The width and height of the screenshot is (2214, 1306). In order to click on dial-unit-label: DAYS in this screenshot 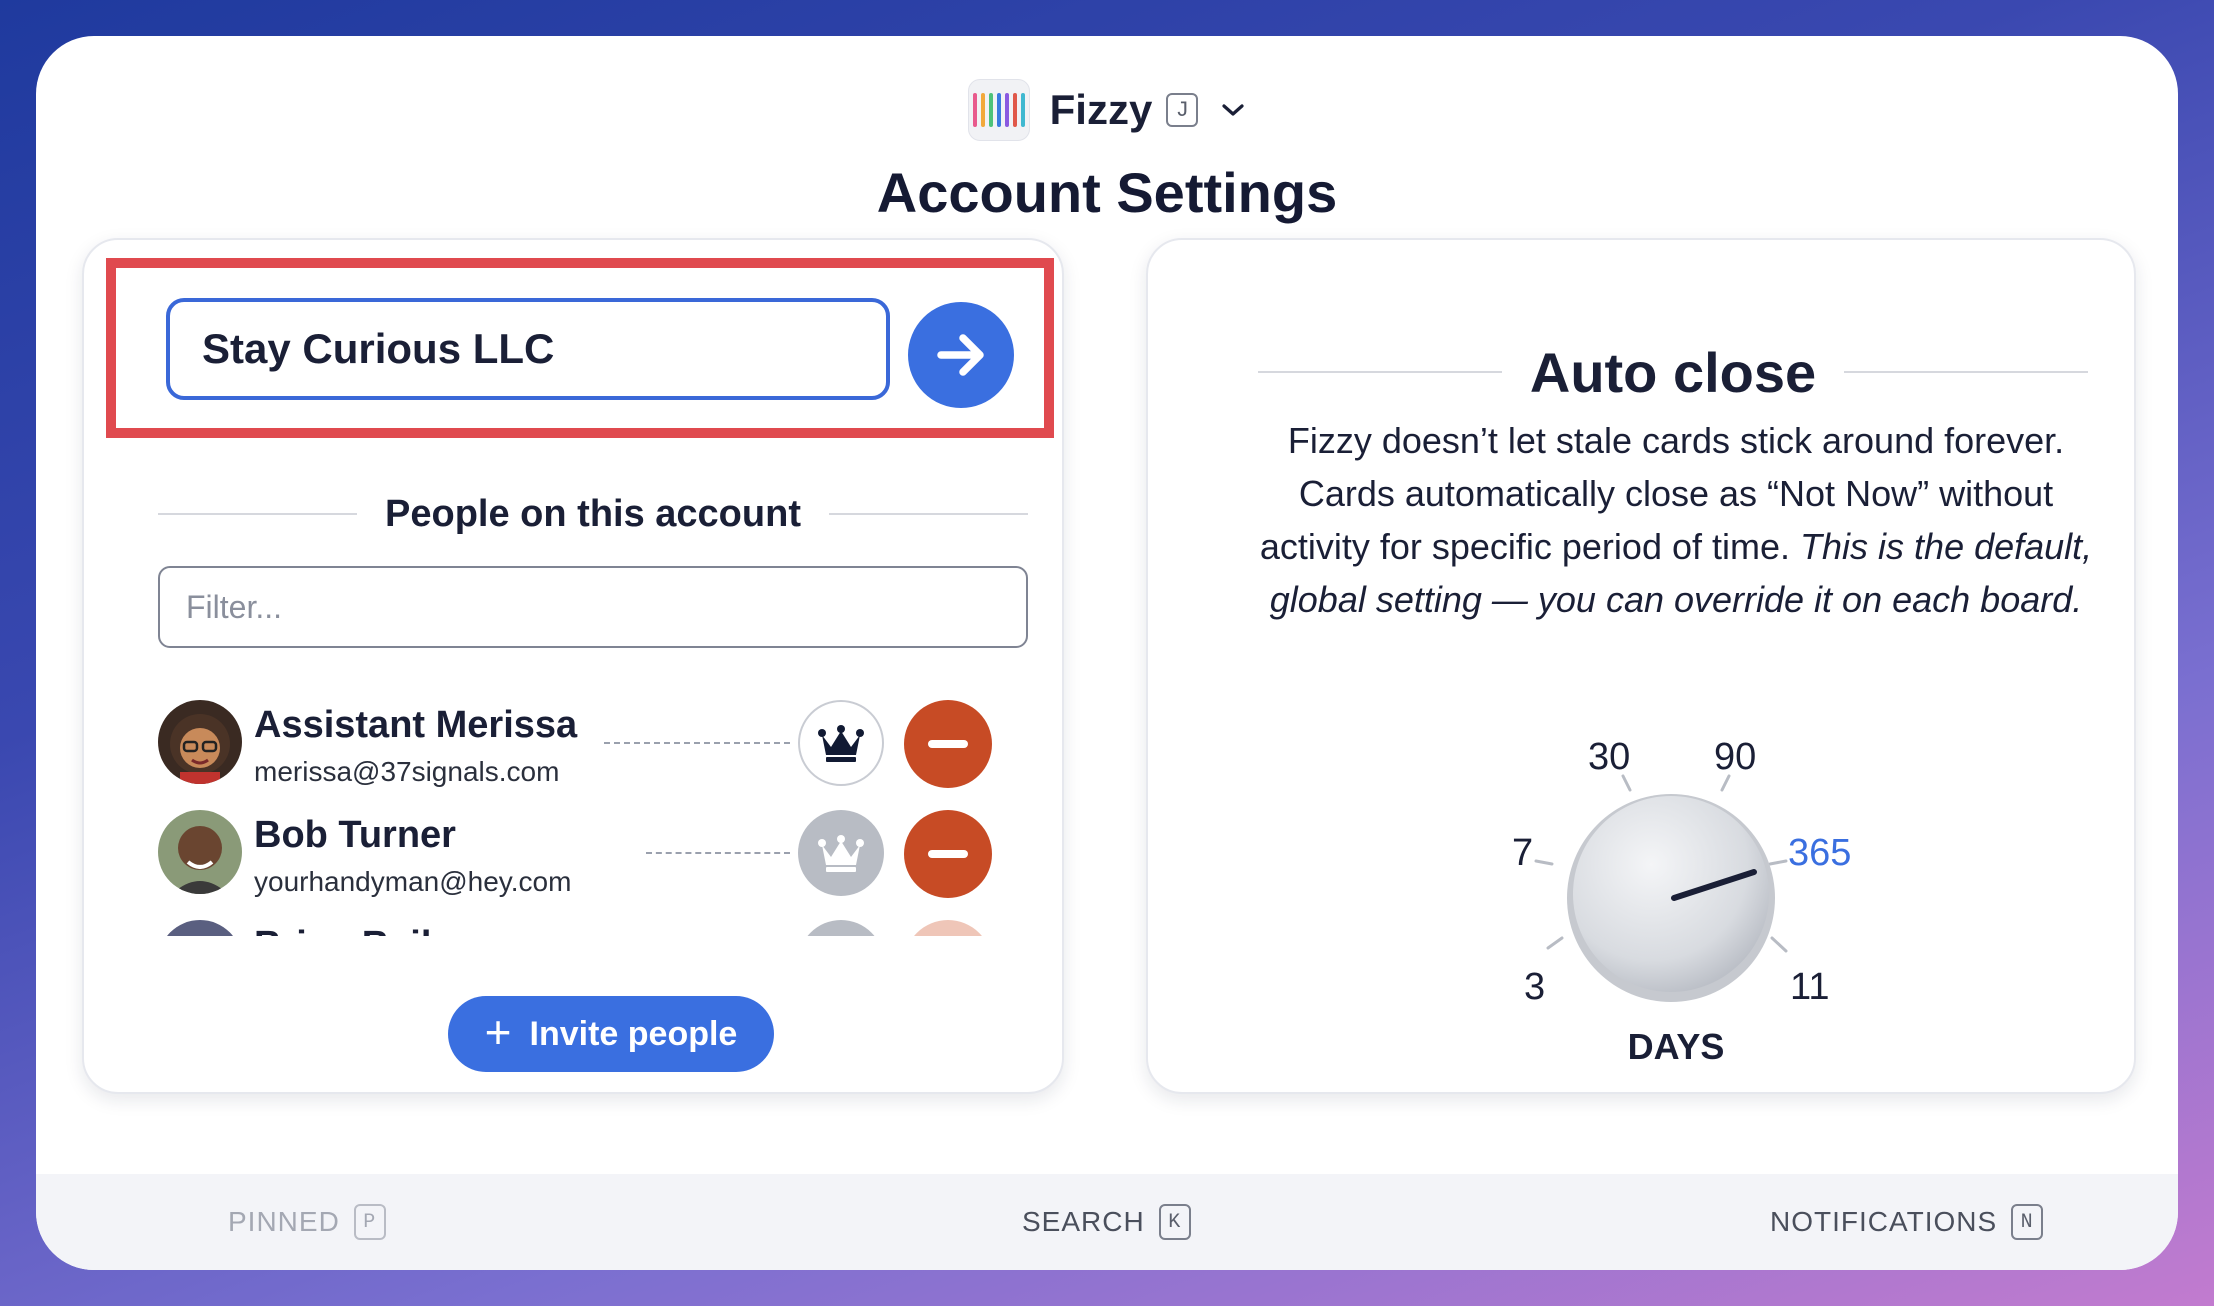, I will do `click(1676, 1046)`.